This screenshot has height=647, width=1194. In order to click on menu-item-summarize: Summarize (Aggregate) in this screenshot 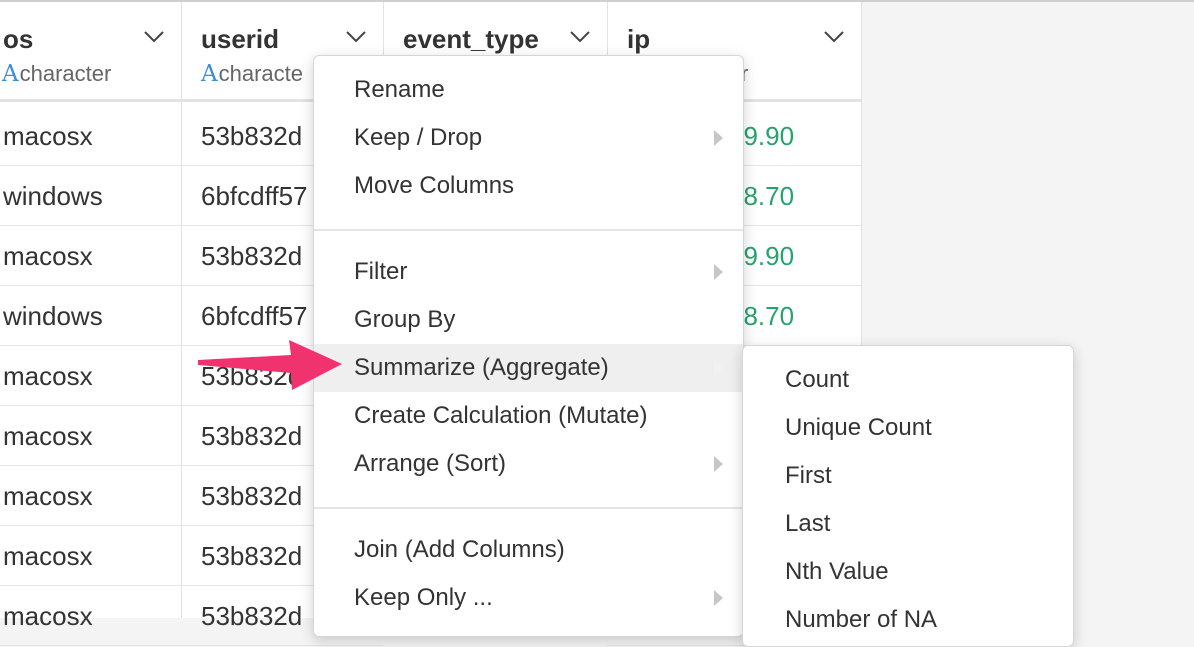, I will do `click(528, 368)`.